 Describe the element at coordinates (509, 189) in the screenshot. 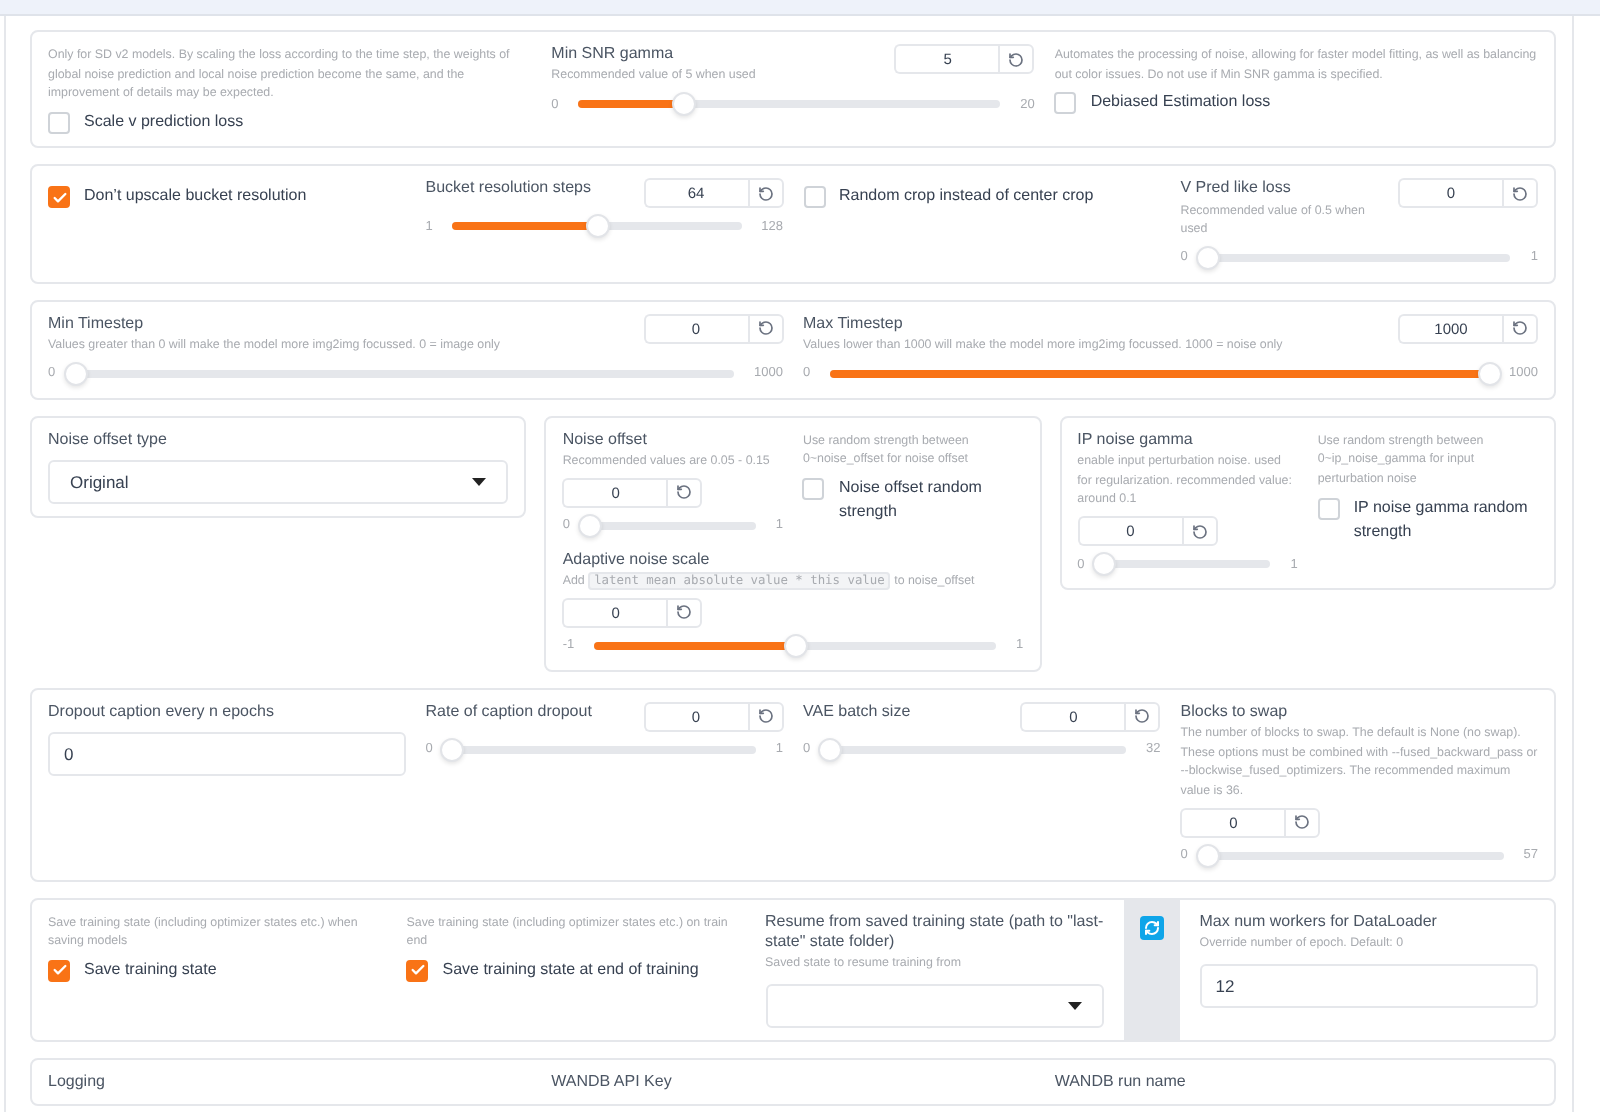

I see `slider-label: Bucket resolution steps` at that location.